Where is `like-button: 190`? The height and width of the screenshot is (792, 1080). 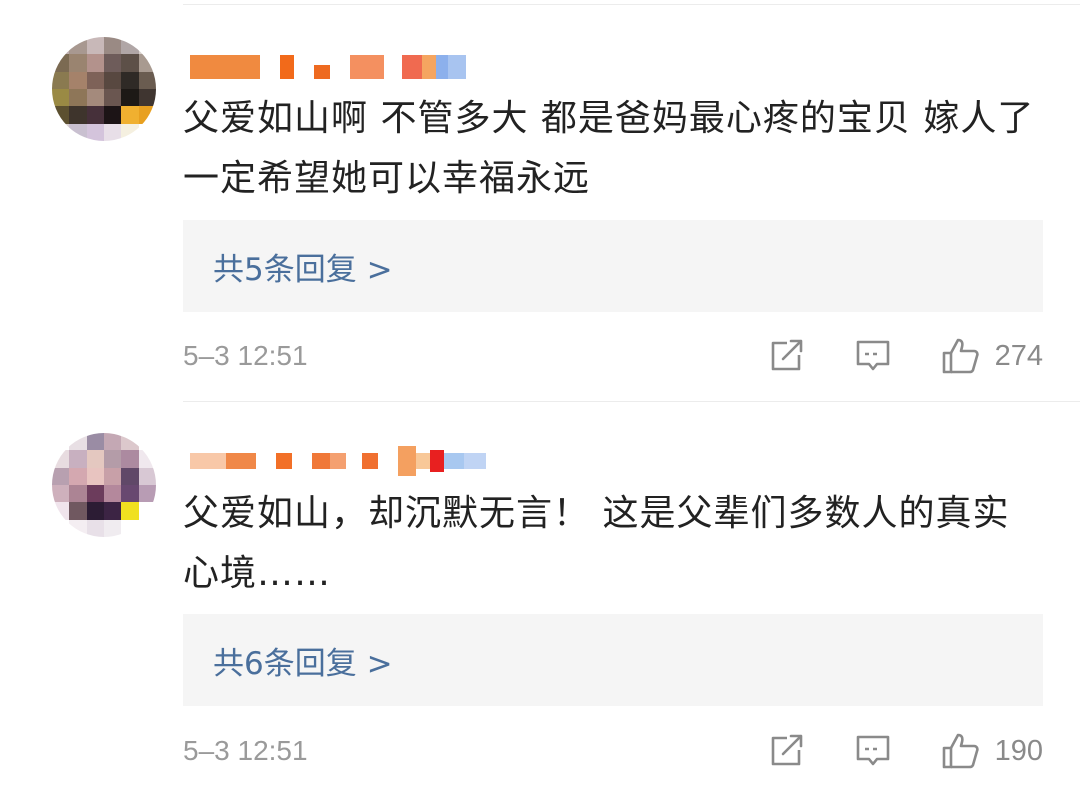 like-button: 190 is located at coordinates (992, 751).